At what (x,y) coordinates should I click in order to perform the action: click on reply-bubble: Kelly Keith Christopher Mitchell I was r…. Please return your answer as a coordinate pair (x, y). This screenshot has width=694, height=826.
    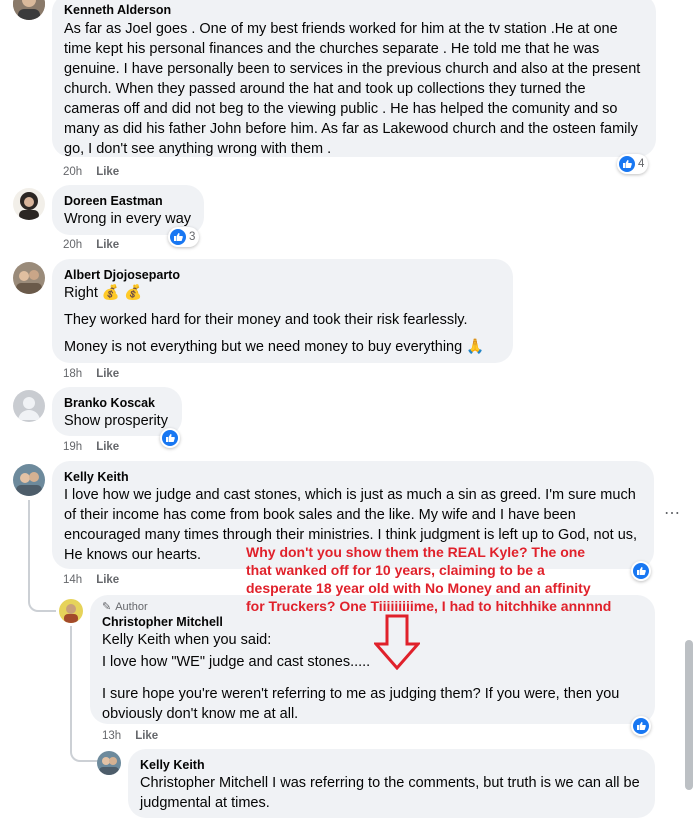
    Looking at the image, I should click on (391, 783).